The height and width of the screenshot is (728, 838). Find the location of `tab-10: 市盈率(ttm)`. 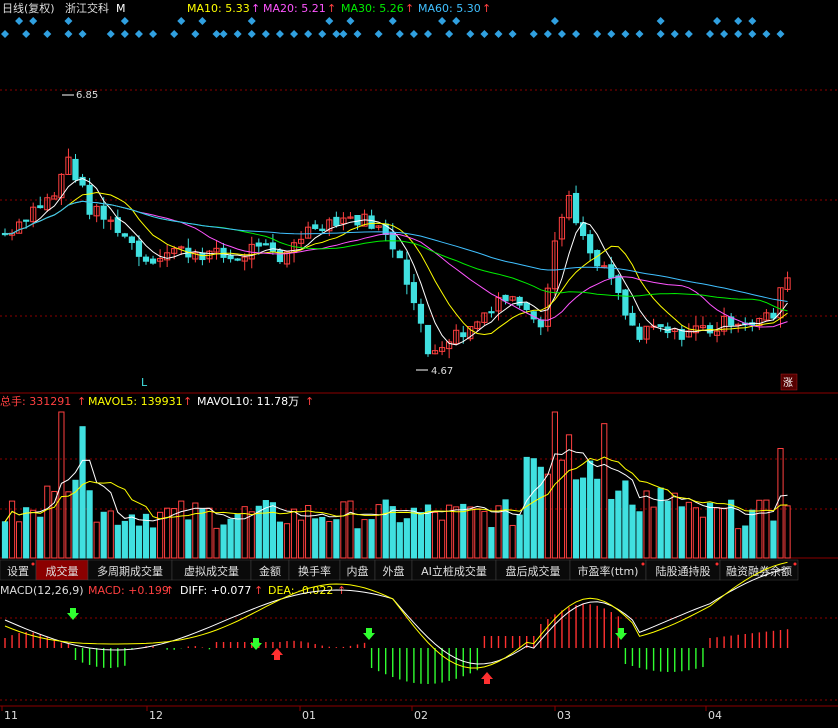

tab-10: 市盈率(ttm) is located at coordinates (608, 570).